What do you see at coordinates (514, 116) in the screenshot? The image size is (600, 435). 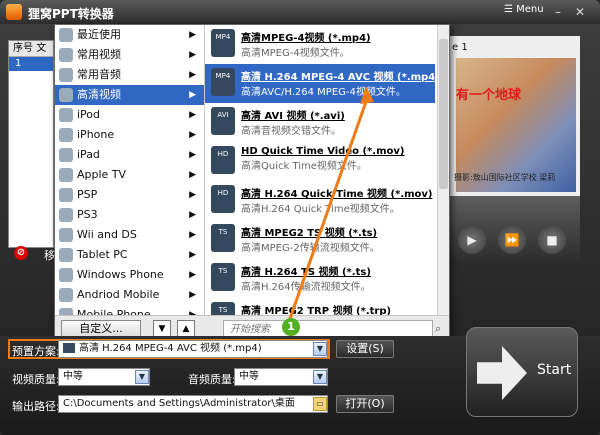 I see `preview-pane: e 1 有一个地球 摄影:敖山国际社区学校 梁莉` at bounding box center [514, 116].